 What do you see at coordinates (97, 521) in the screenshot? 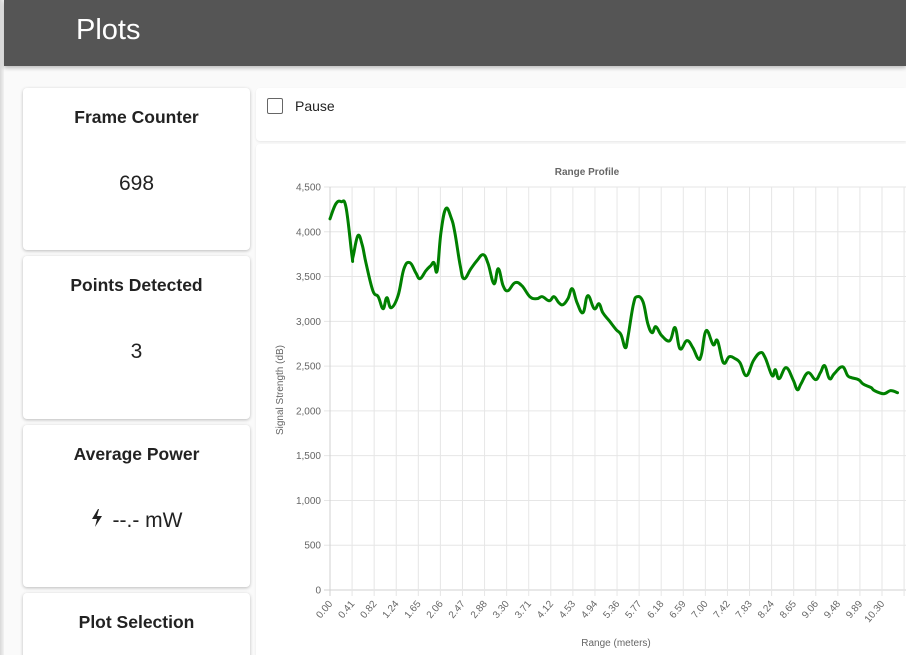
I see `bolt-icon` at bounding box center [97, 521].